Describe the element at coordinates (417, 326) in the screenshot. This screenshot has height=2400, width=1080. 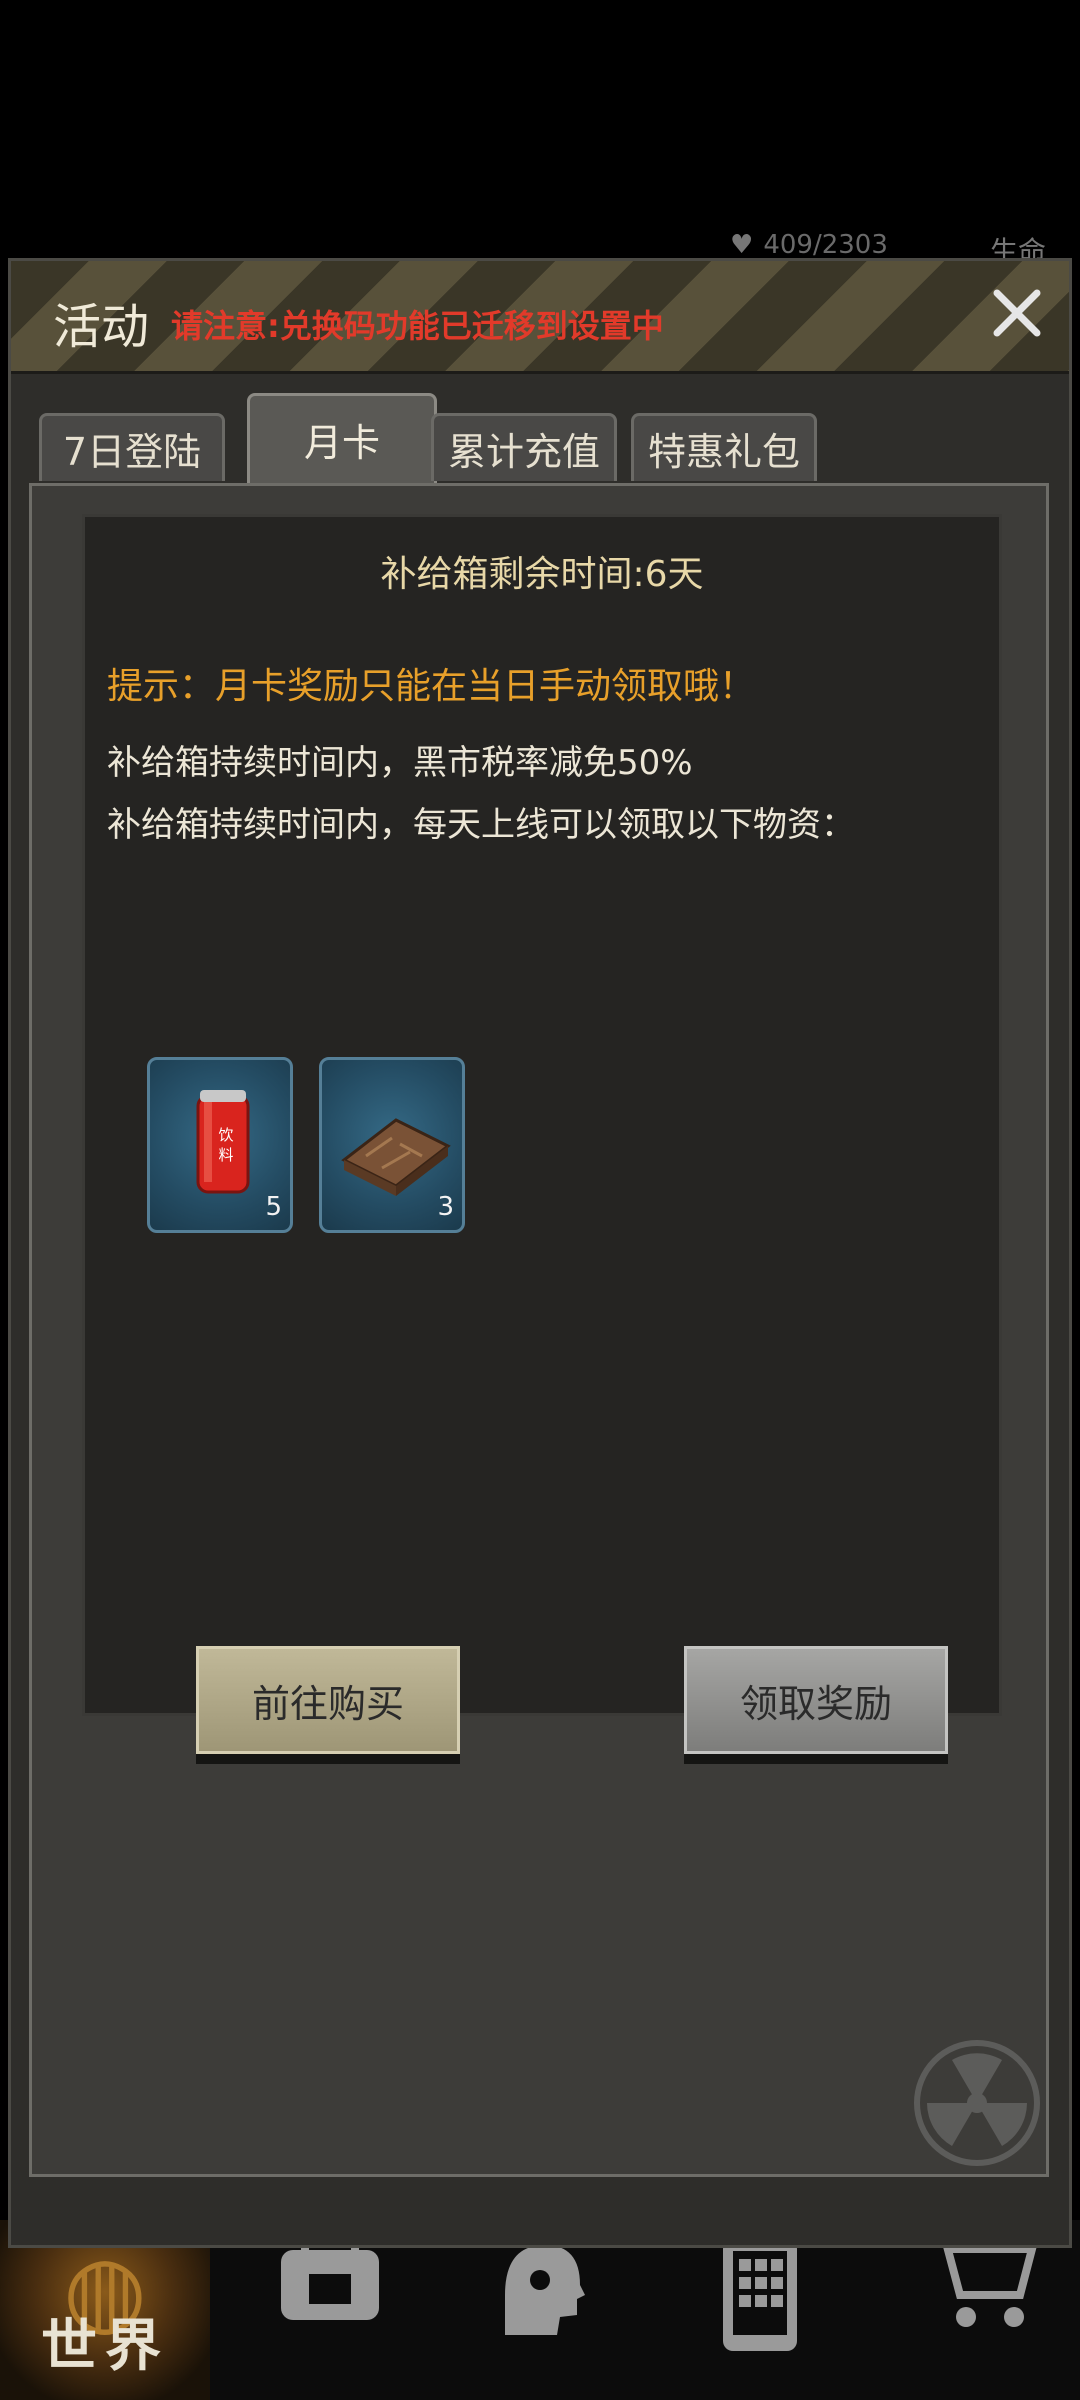
I see `redeem-code-notice: 请注意:兑换码功能已迁移到设置中` at that location.